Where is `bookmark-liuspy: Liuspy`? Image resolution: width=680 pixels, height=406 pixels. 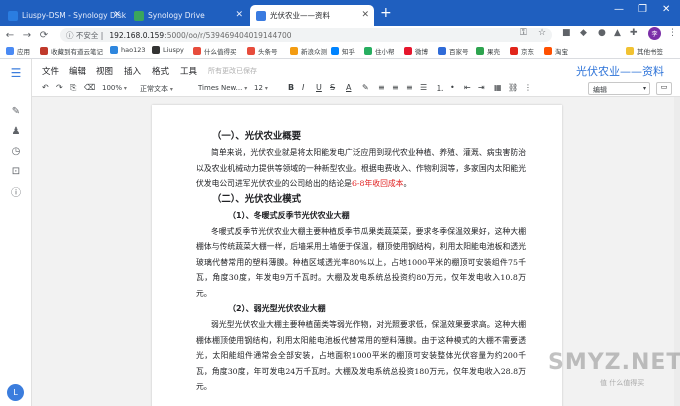 bookmark-liuspy: Liuspy is located at coordinates (168, 50).